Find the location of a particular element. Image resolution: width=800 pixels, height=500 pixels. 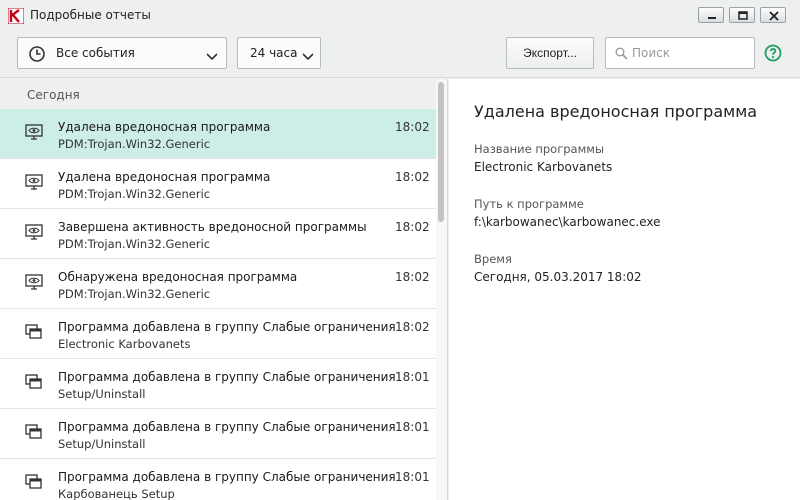

scrollbar-thumb is located at coordinates (441, 152).